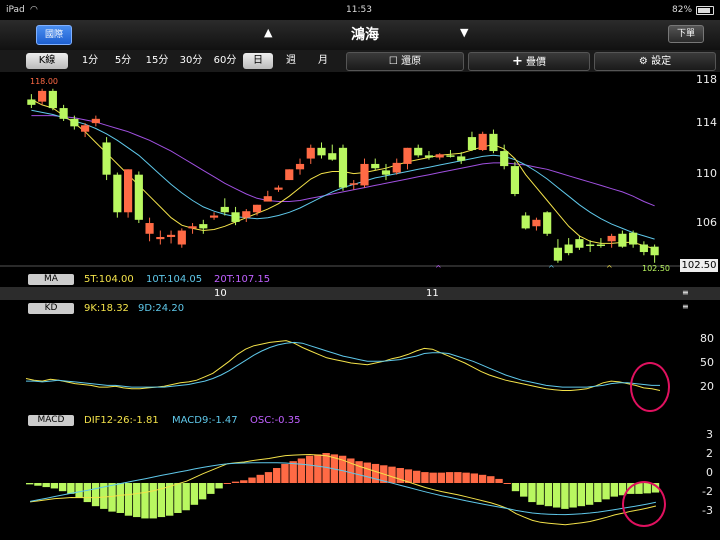 The width and height of the screenshot is (720, 540). I want to click on macd-tag: MACD, so click(51, 420).